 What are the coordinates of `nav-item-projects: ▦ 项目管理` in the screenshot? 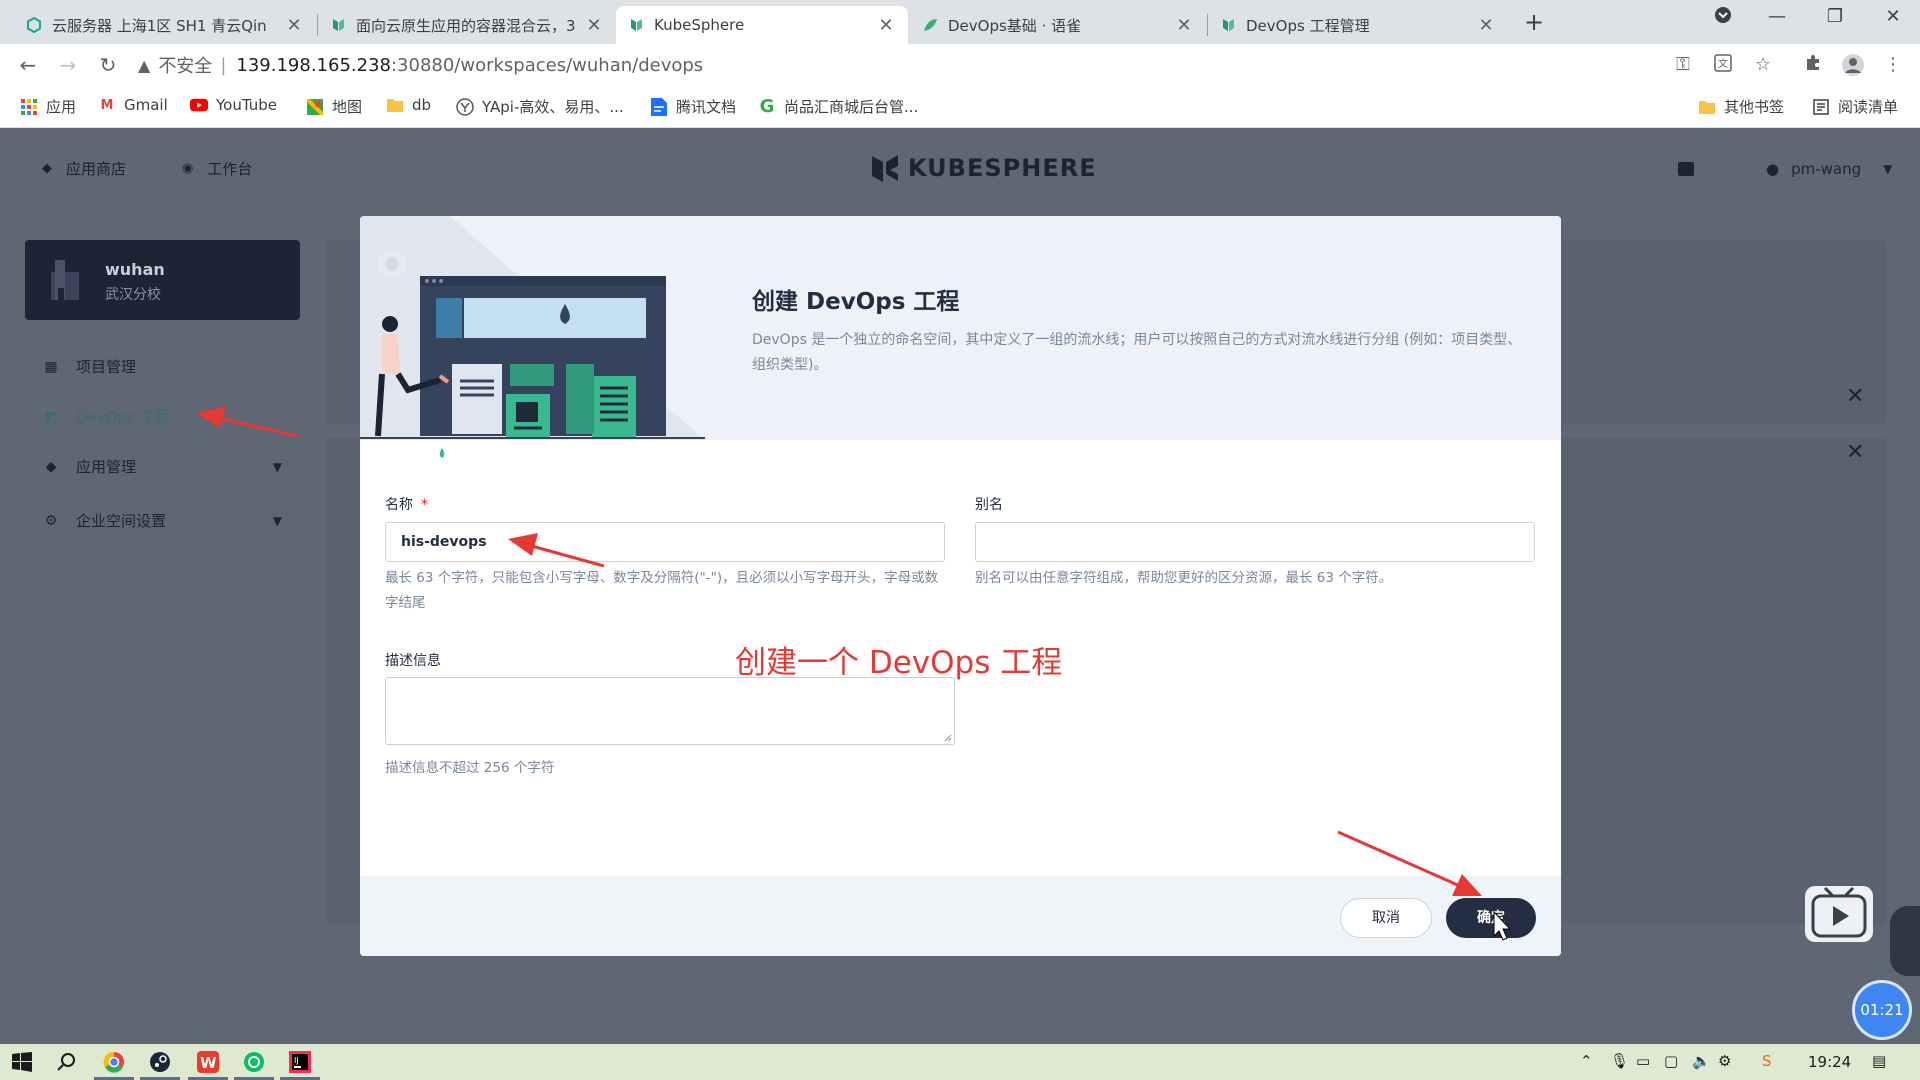 It's located at (162, 366).